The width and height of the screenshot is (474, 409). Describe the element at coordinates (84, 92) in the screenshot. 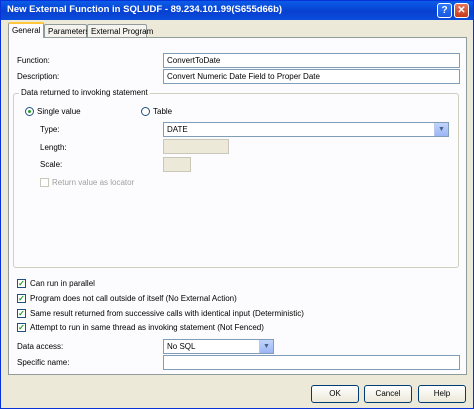

I see `data-returned-legend: Data returned to invoking statement` at that location.